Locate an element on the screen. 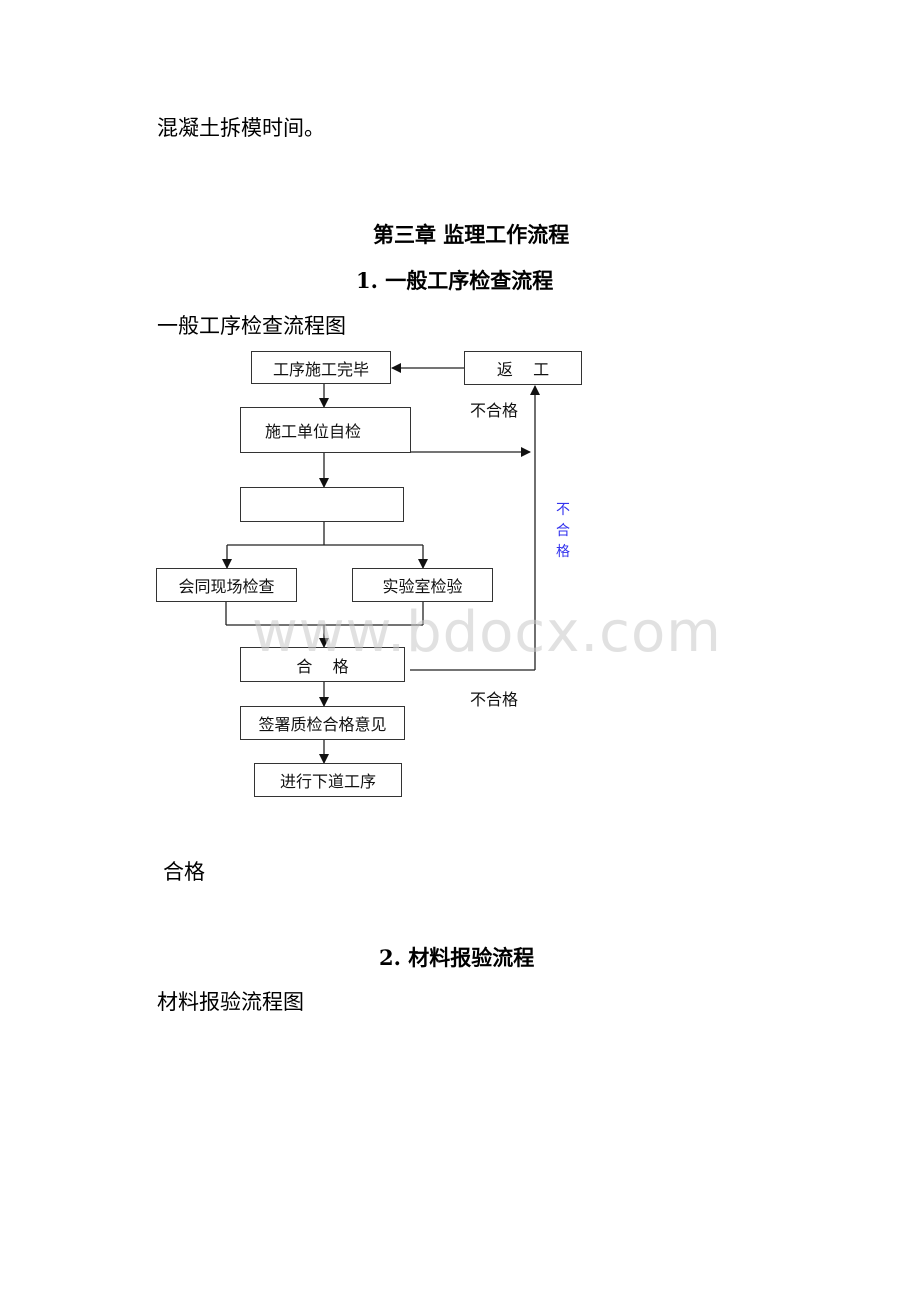 This screenshot has width=920, height=1302. node-next-process: 进行下道工序 is located at coordinates (328, 780).